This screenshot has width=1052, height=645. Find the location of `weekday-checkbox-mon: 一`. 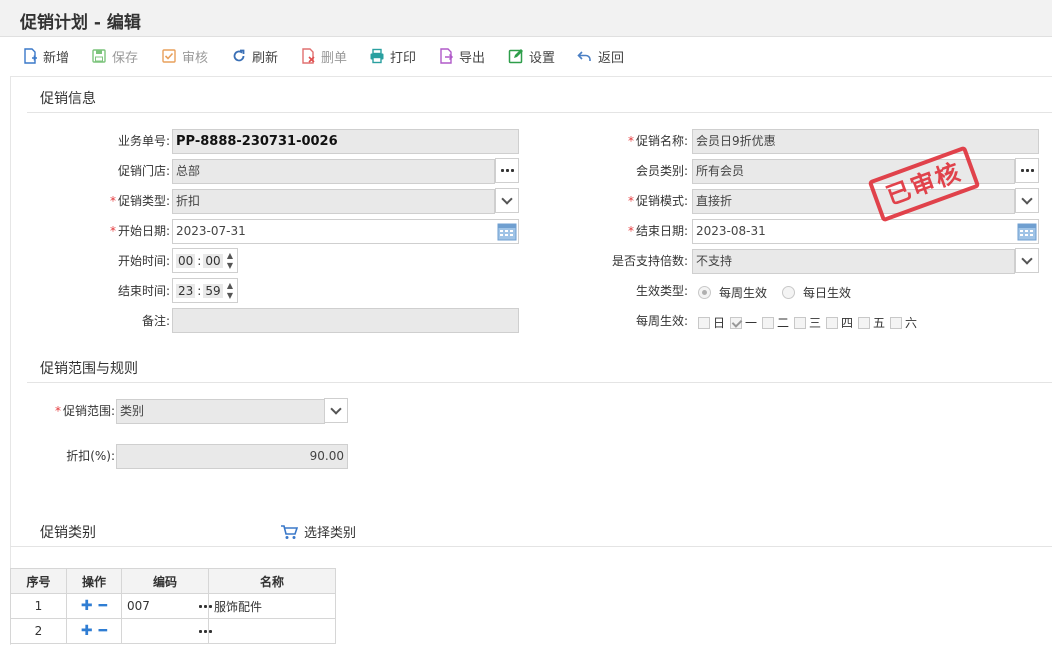

weekday-checkbox-mon: 一 is located at coordinates (743, 322).